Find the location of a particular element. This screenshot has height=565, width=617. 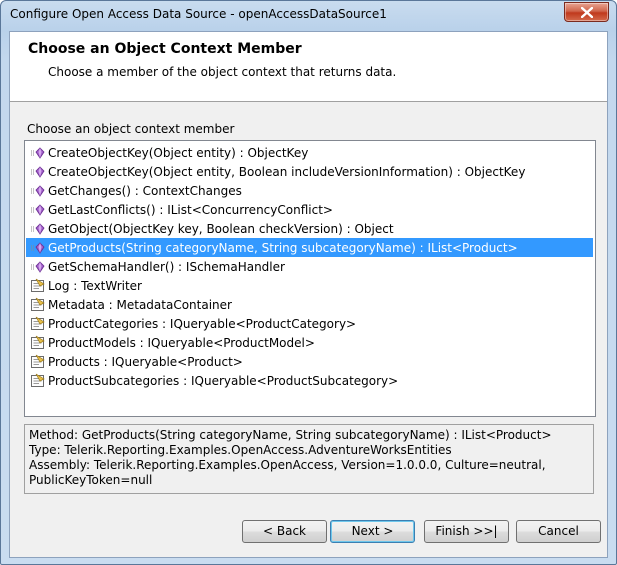

cancel-button: Cancel is located at coordinates (558, 531).